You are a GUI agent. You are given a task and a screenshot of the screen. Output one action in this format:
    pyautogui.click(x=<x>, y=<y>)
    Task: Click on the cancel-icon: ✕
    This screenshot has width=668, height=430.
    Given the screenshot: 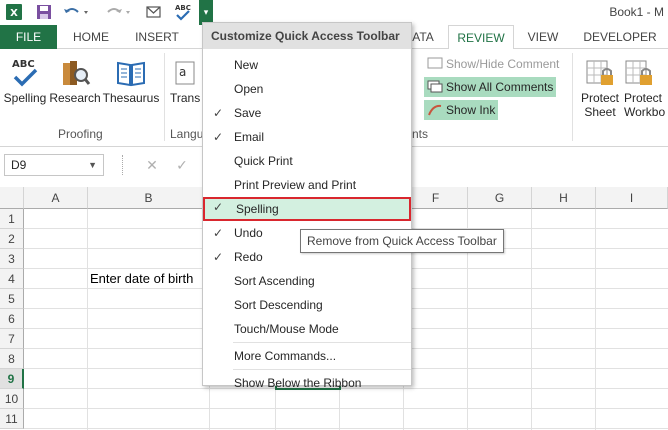 What is the action you would take?
    pyautogui.click(x=152, y=165)
    